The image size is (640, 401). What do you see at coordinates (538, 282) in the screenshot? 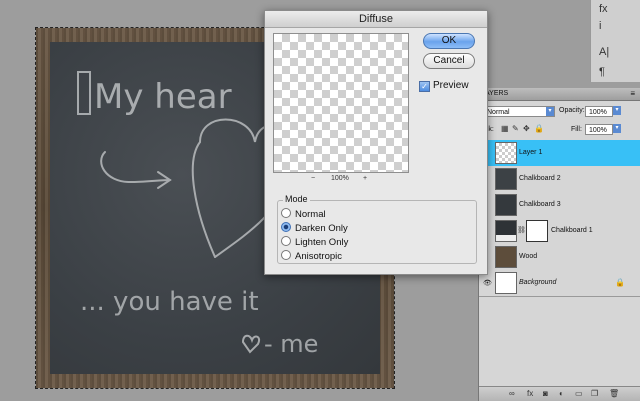
I see `layer-name: Background` at bounding box center [538, 282].